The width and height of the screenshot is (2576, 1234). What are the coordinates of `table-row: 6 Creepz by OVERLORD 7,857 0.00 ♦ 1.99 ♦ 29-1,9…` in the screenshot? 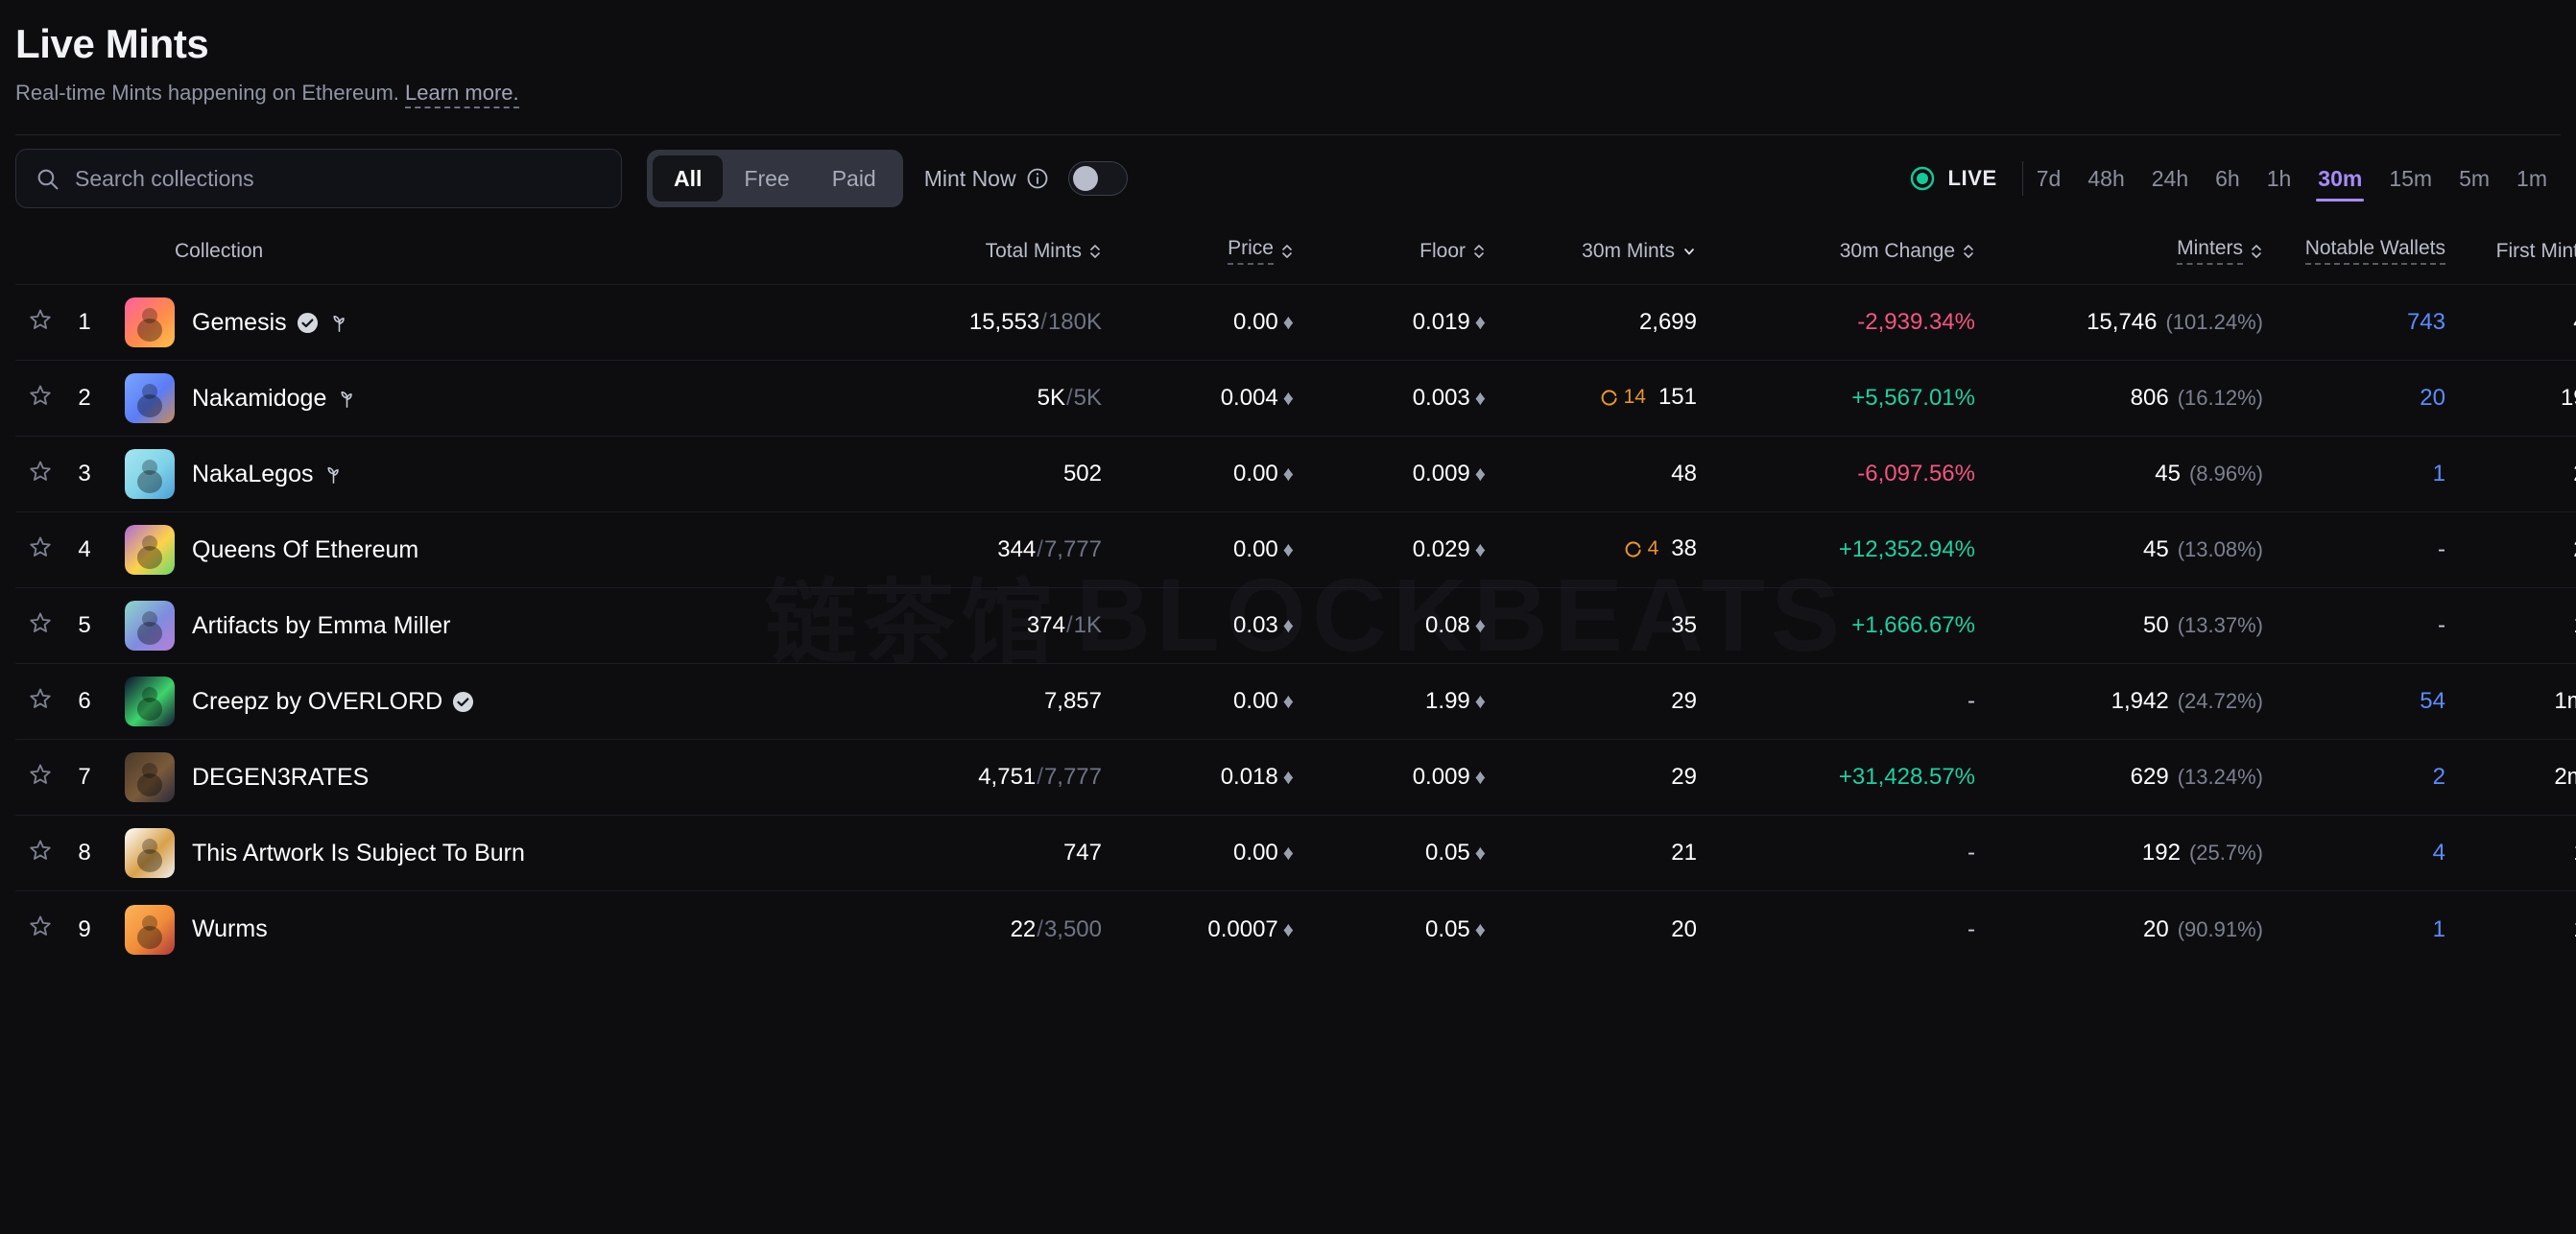 It's located at (1295, 701).